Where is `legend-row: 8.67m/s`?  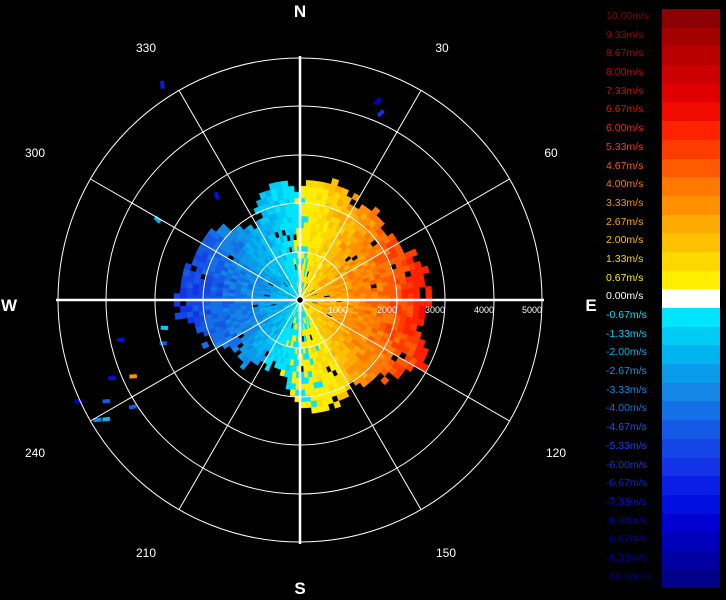 legend-row: 8.67m/s is located at coordinates (663, 56).